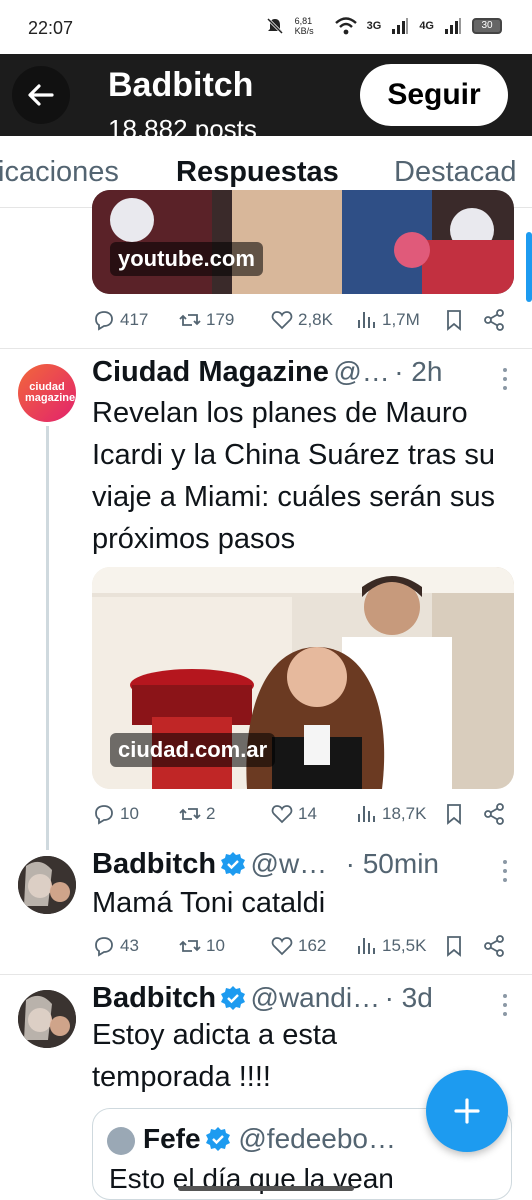 The width and height of the screenshot is (532, 1200). I want to click on reply-count: 43, so click(129, 945).